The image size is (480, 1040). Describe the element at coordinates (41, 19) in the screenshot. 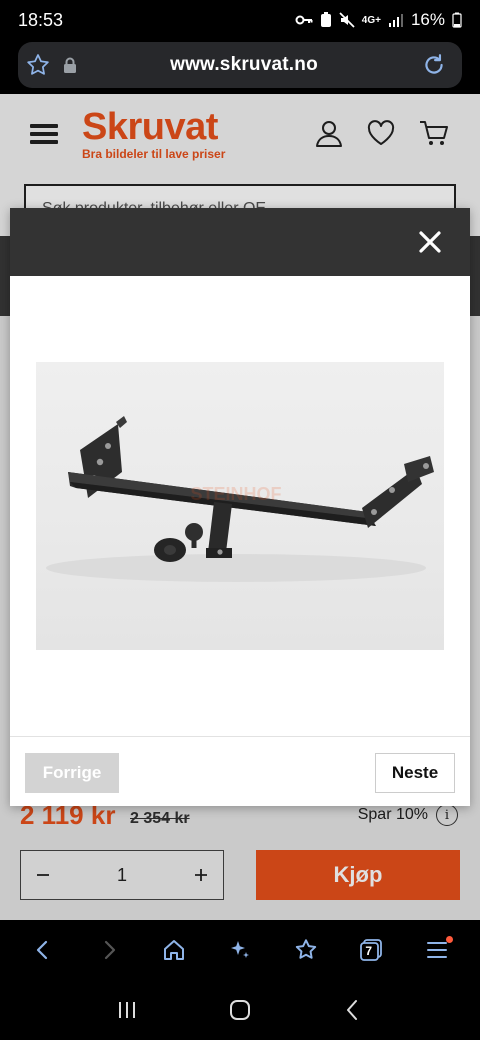

I see `status-time: 18:53` at that location.